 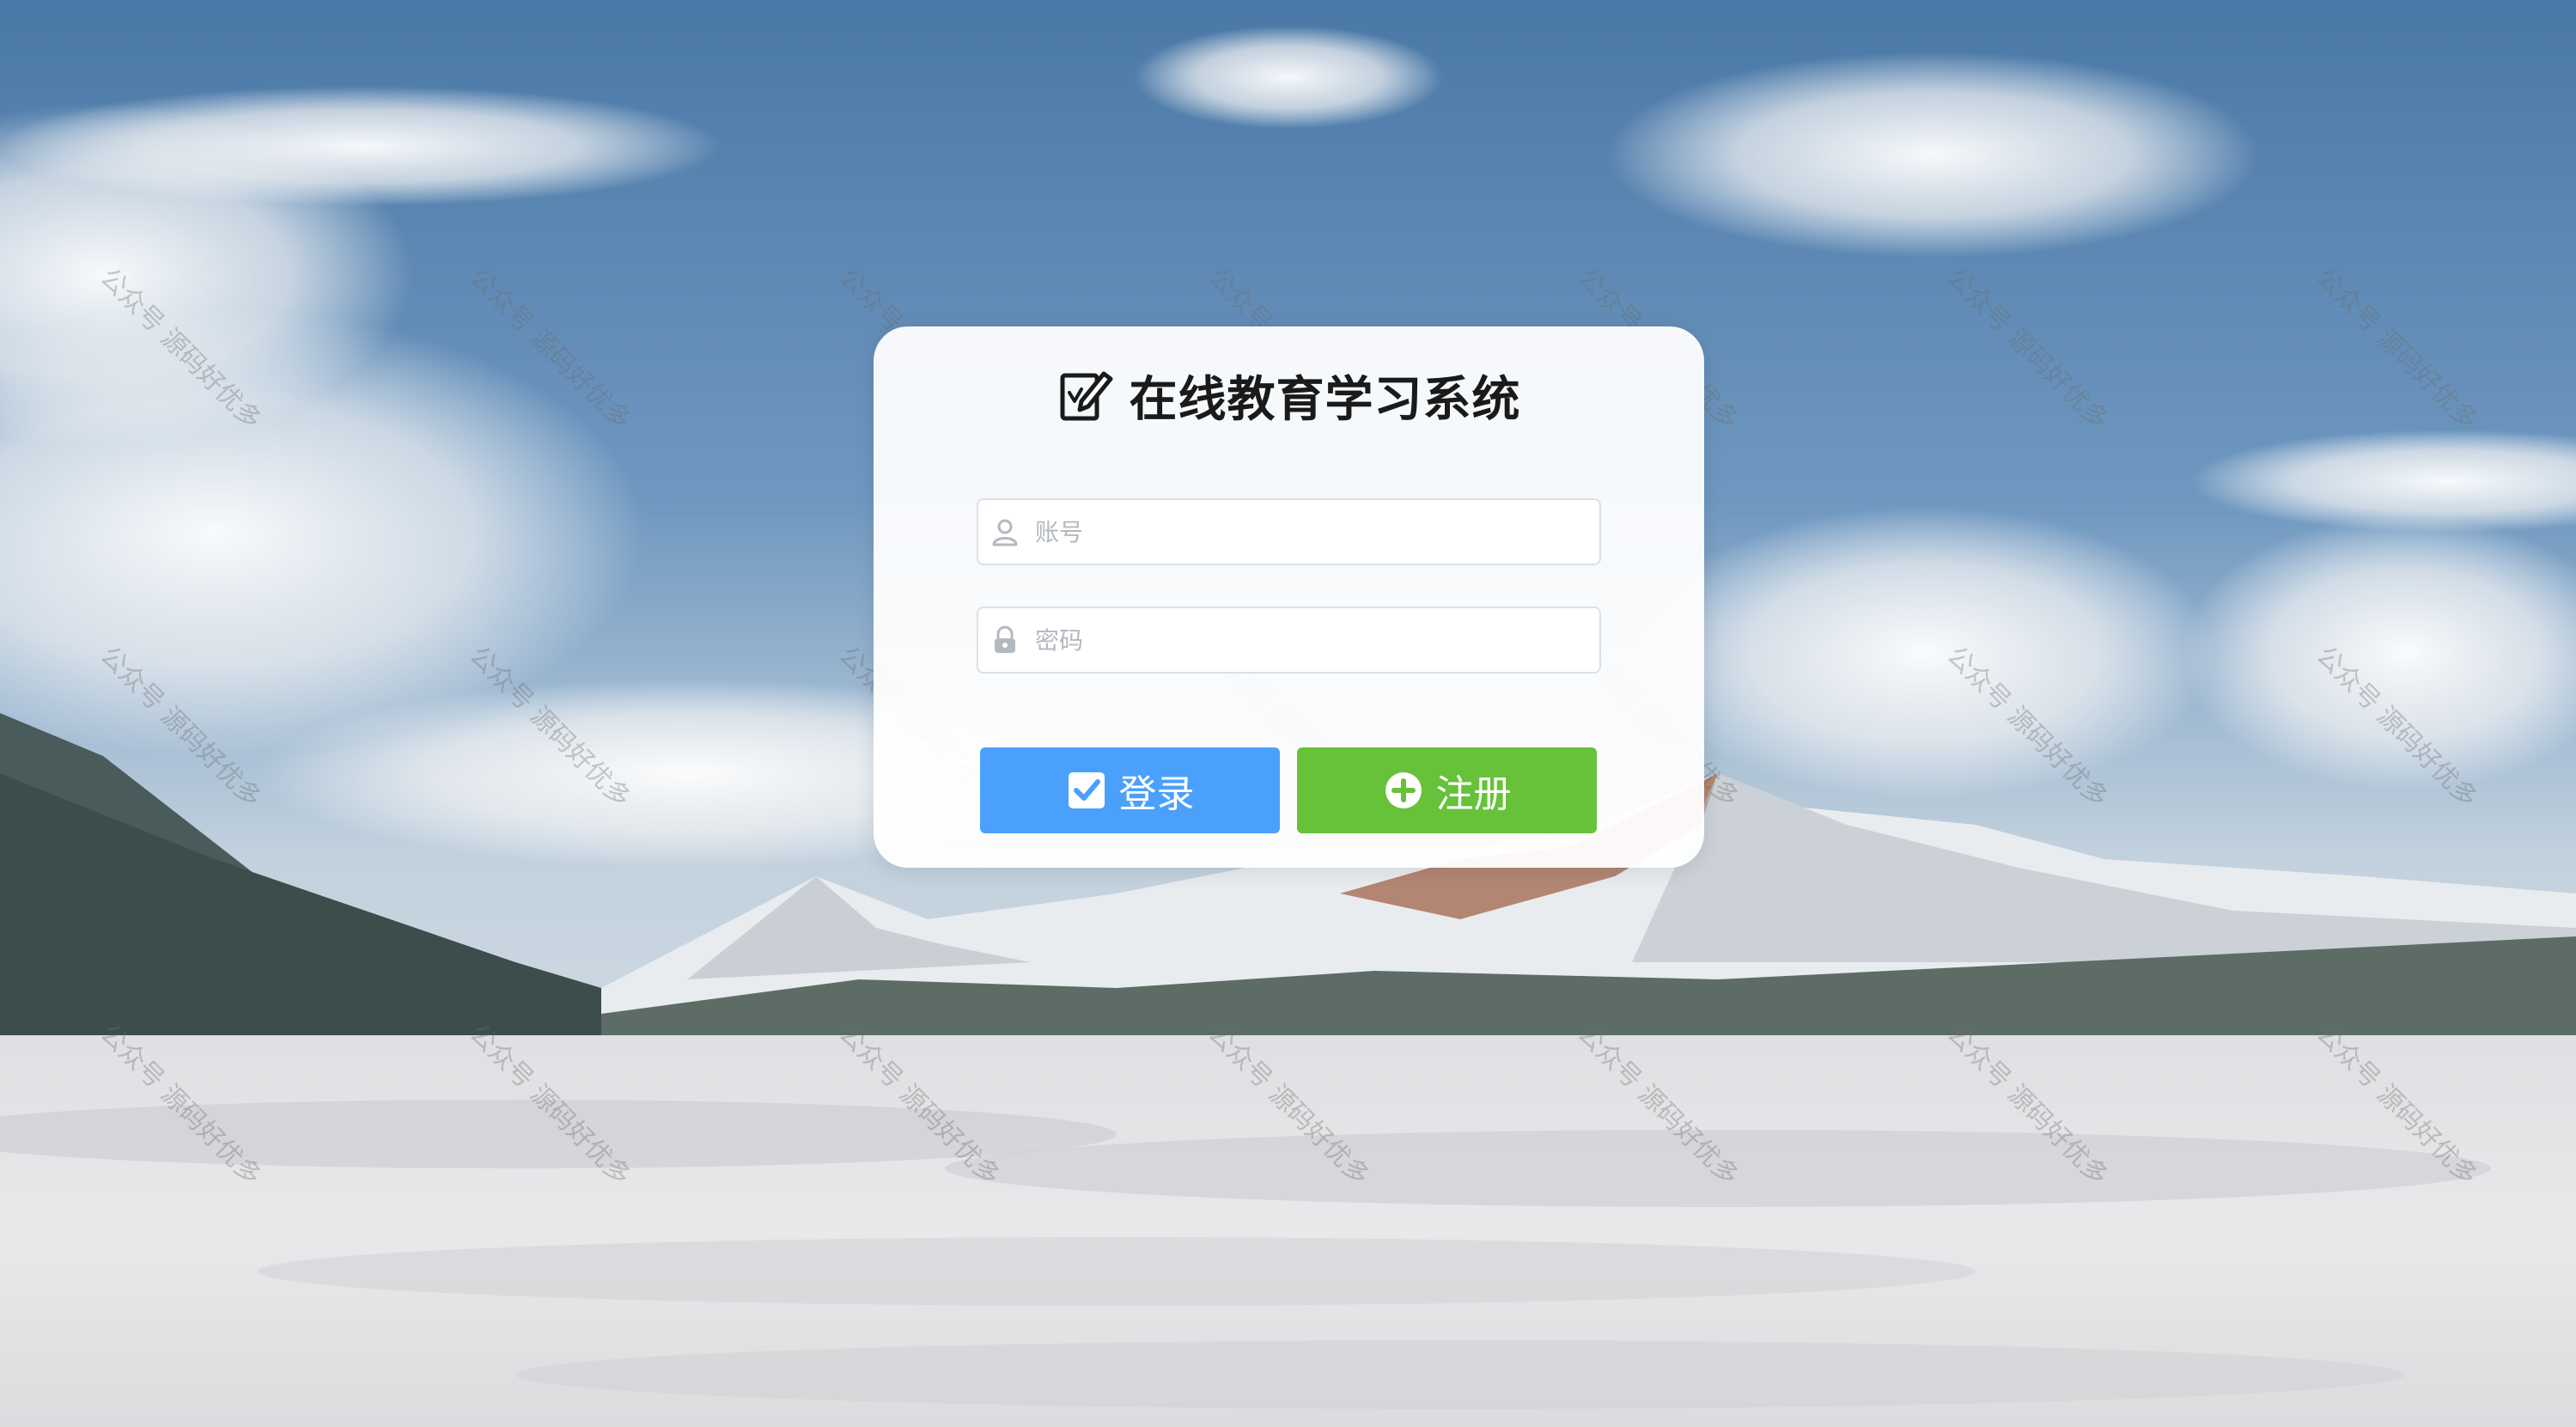 What do you see at coordinates (1309, 531) in the screenshot?
I see `account-input` at bounding box center [1309, 531].